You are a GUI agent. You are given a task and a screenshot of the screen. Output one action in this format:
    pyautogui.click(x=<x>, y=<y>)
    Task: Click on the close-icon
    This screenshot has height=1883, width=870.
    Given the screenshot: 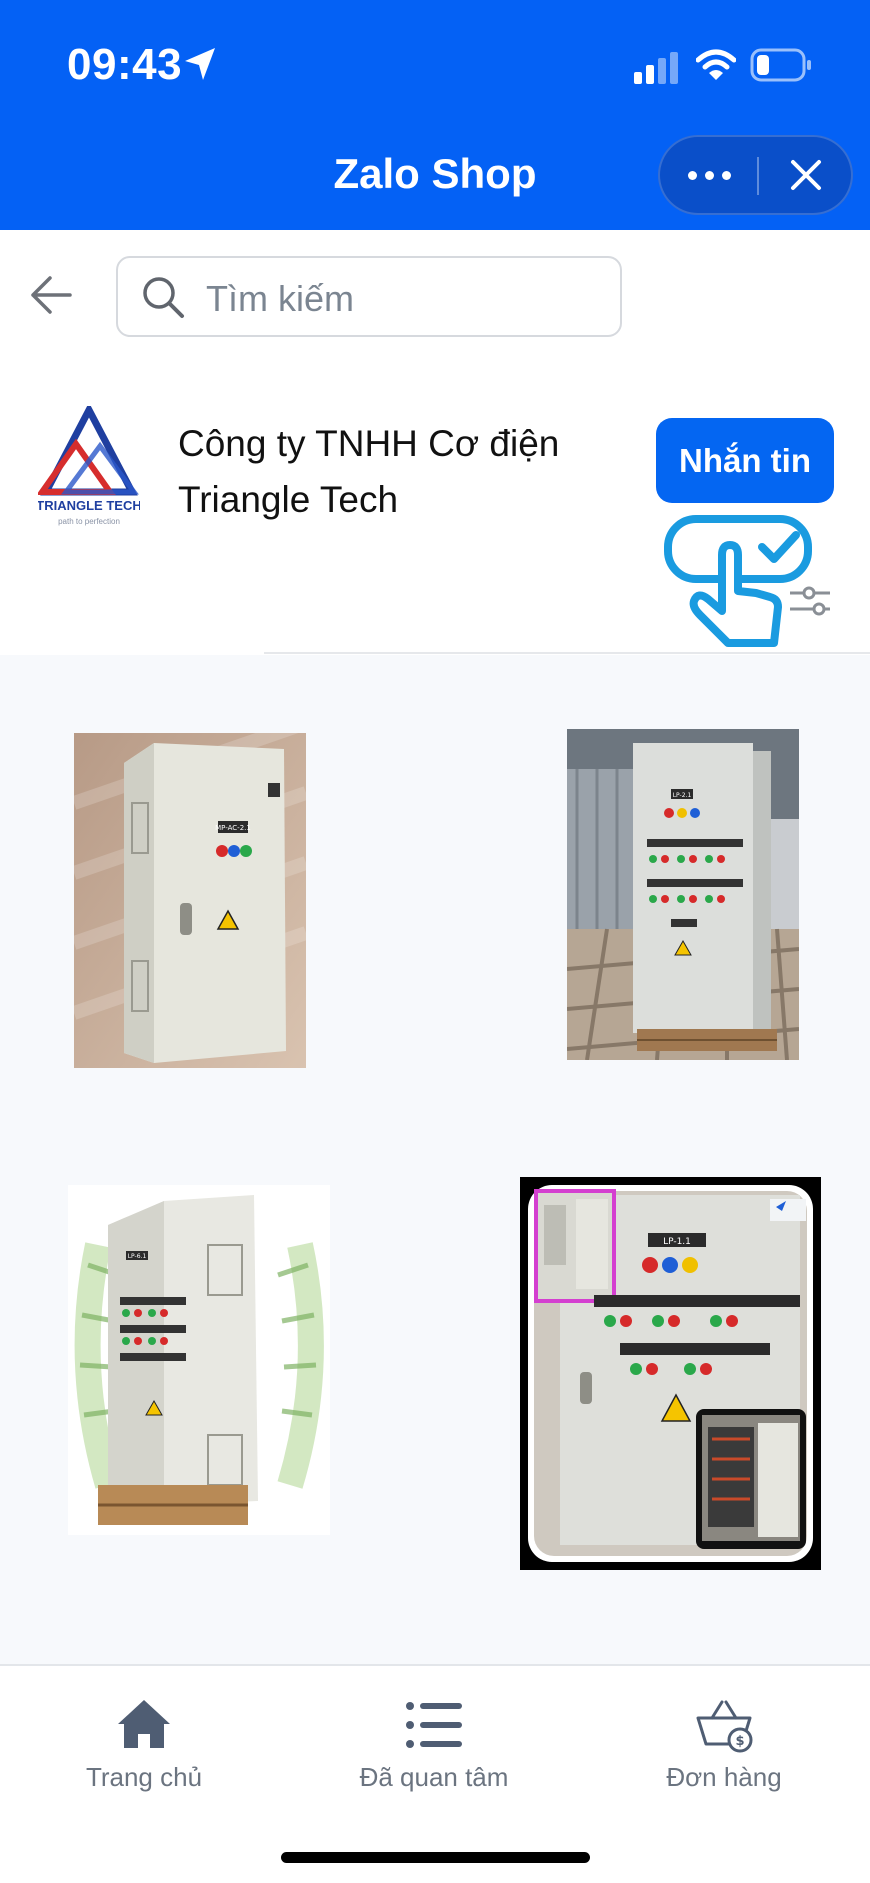 What is the action you would take?
    pyautogui.click(x=806, y=175)
    